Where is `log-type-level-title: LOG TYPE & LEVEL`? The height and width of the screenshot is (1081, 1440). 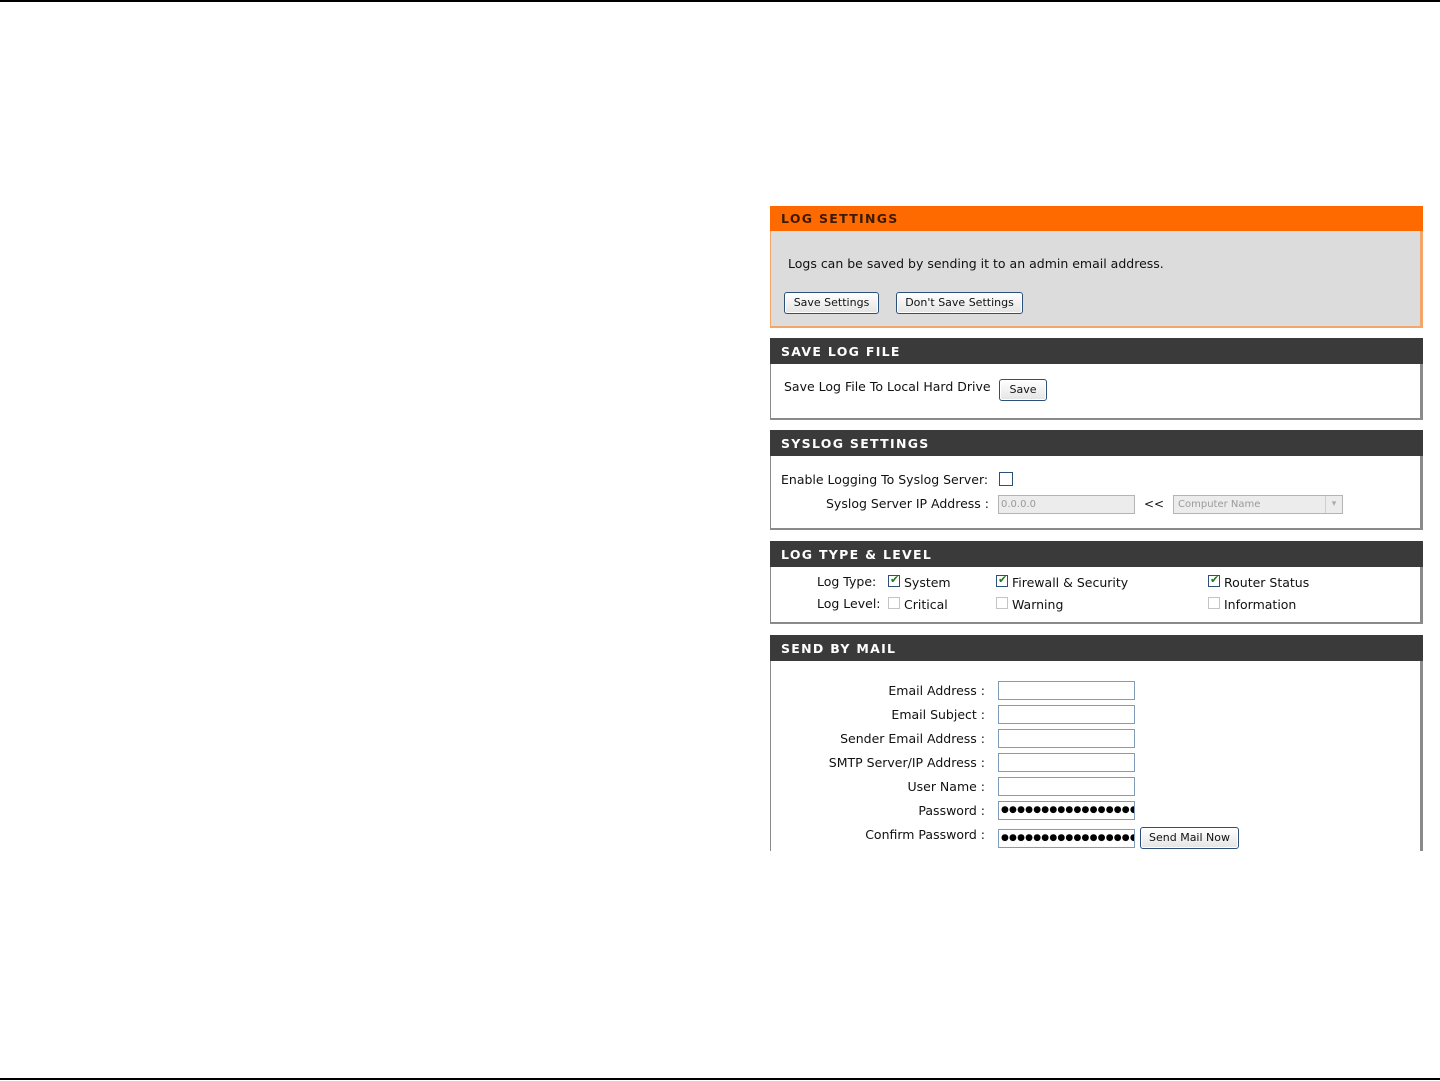
log-type-level-title: LOG TYPE & LEVEL is located at coordinates (1096, 554).